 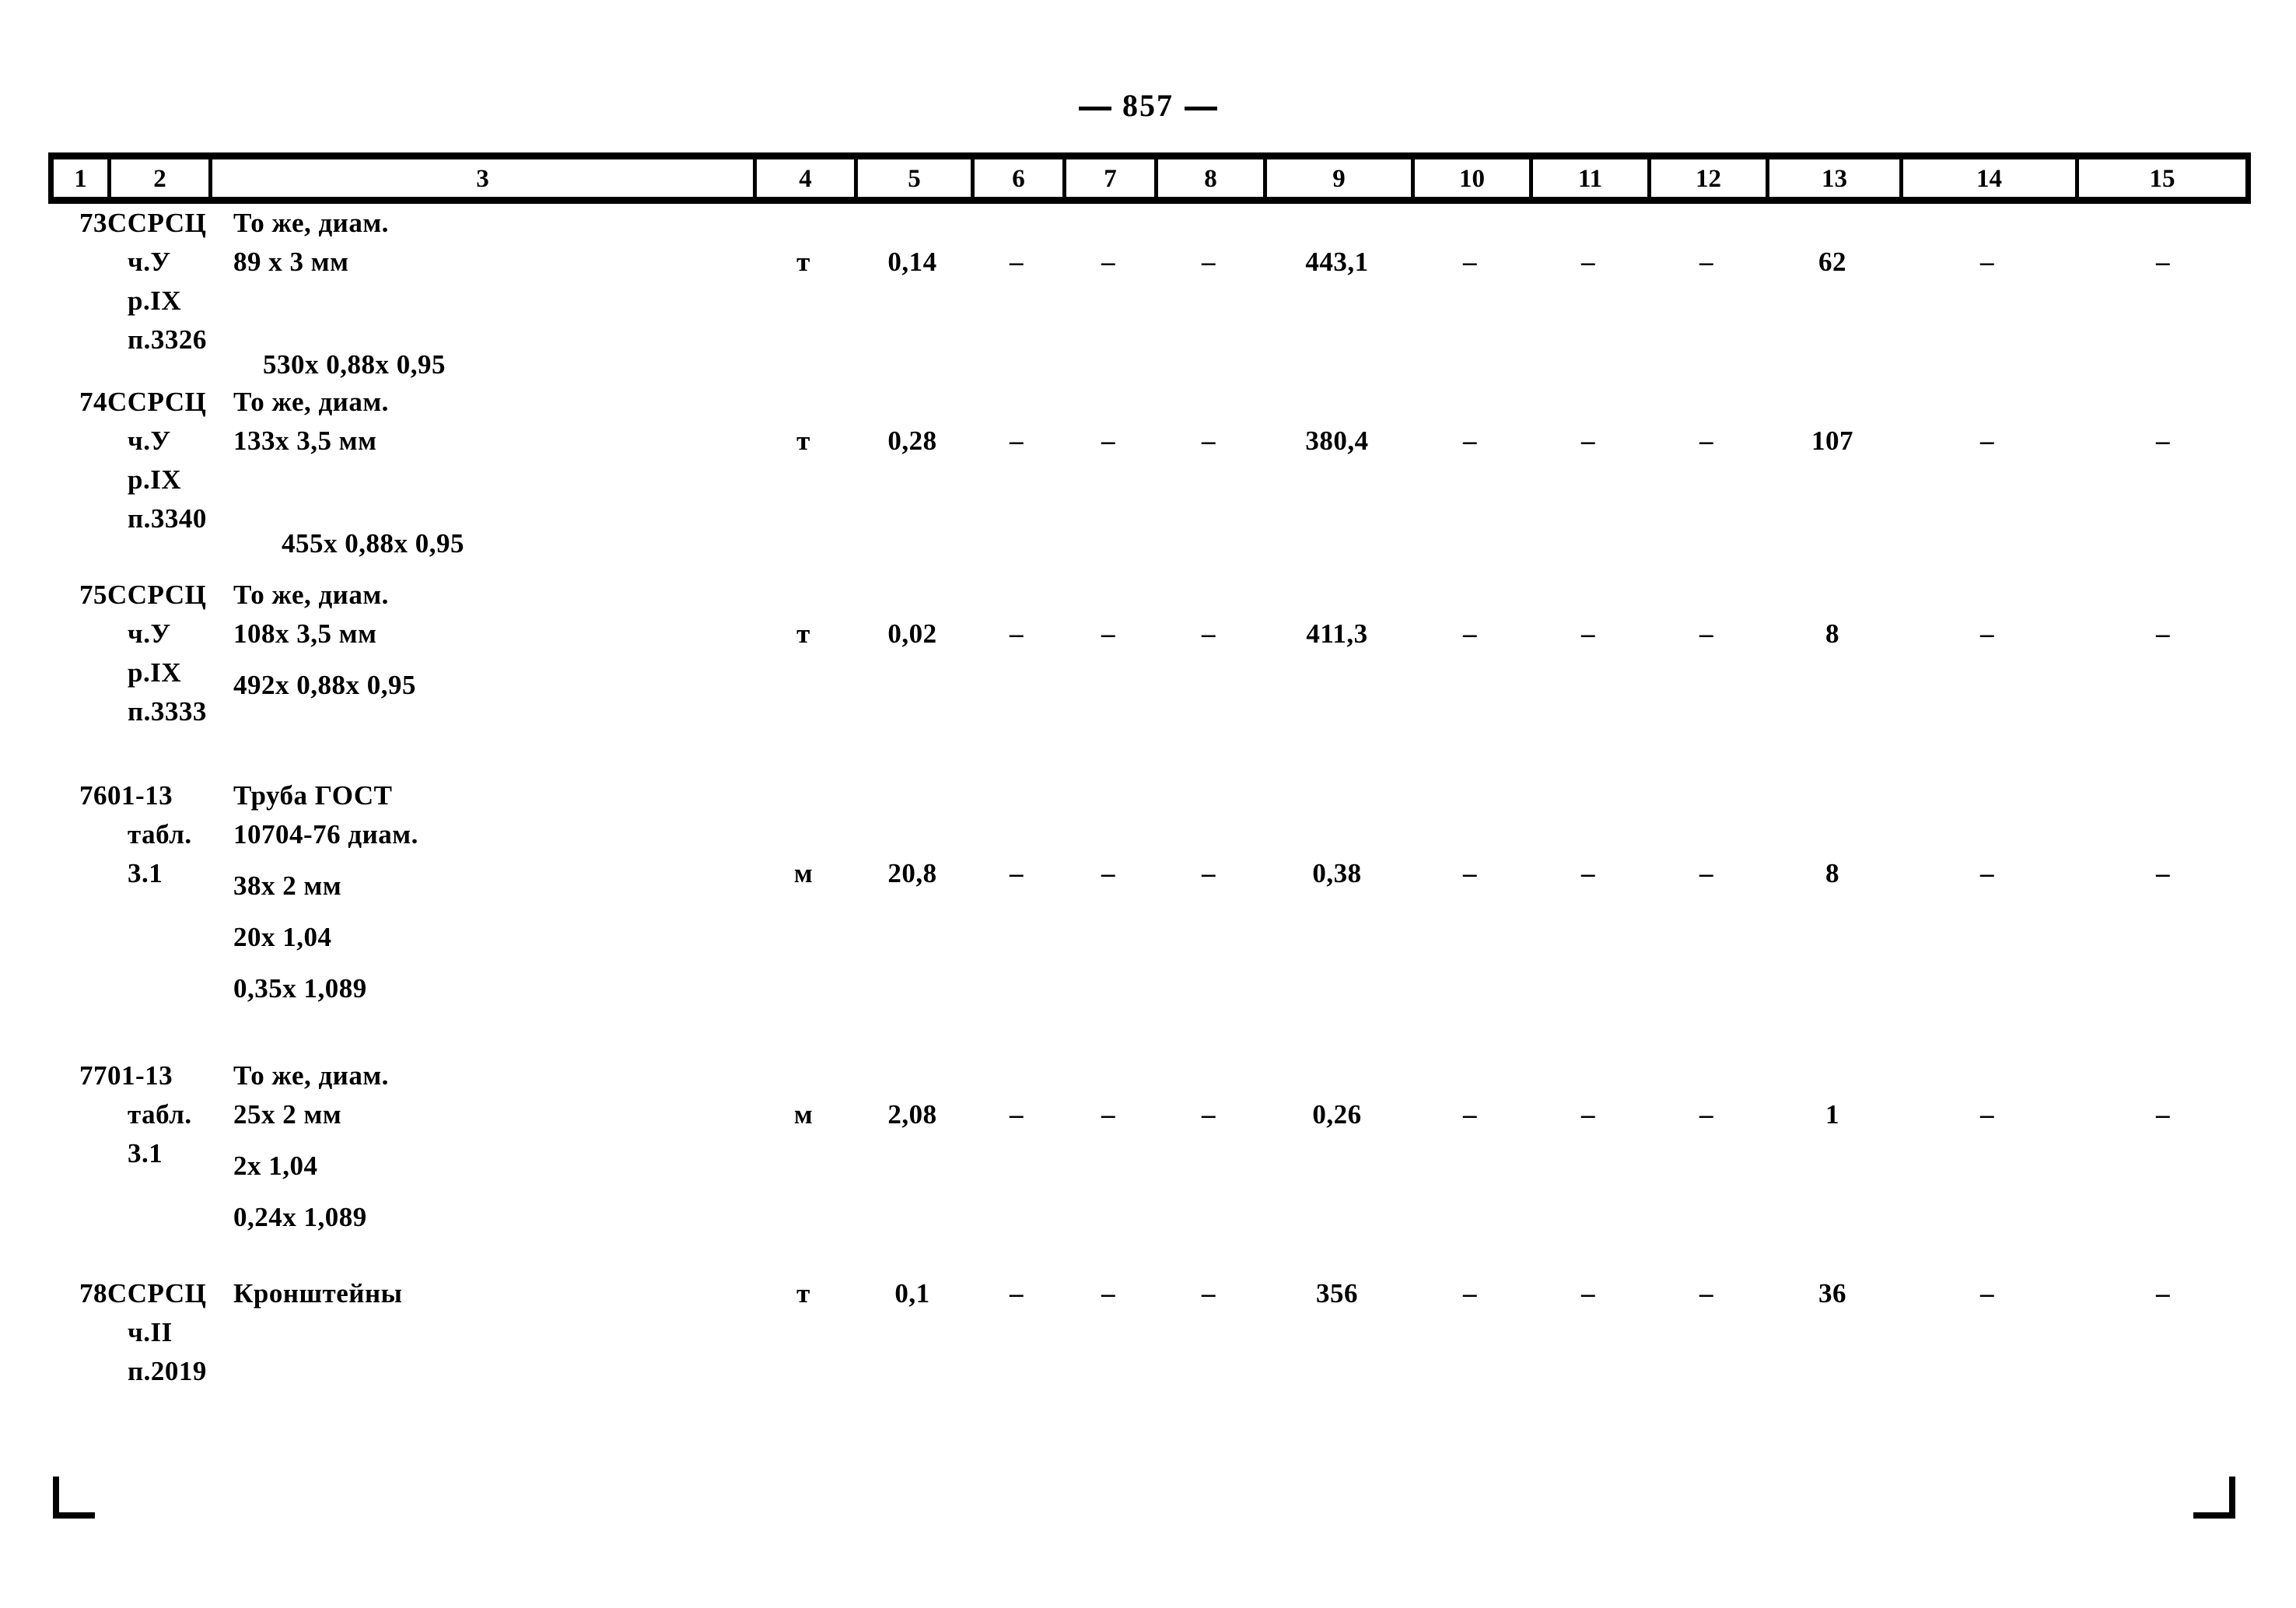 What do you see at coordinates (1987, 178) in the screenshot?
I see `column-header-14: 14` at bounding box center [1987, 178].